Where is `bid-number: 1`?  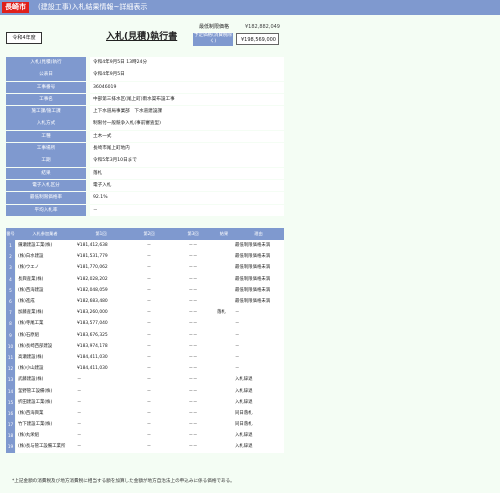
bid-number: 1 is located at coordinates (10, 246).